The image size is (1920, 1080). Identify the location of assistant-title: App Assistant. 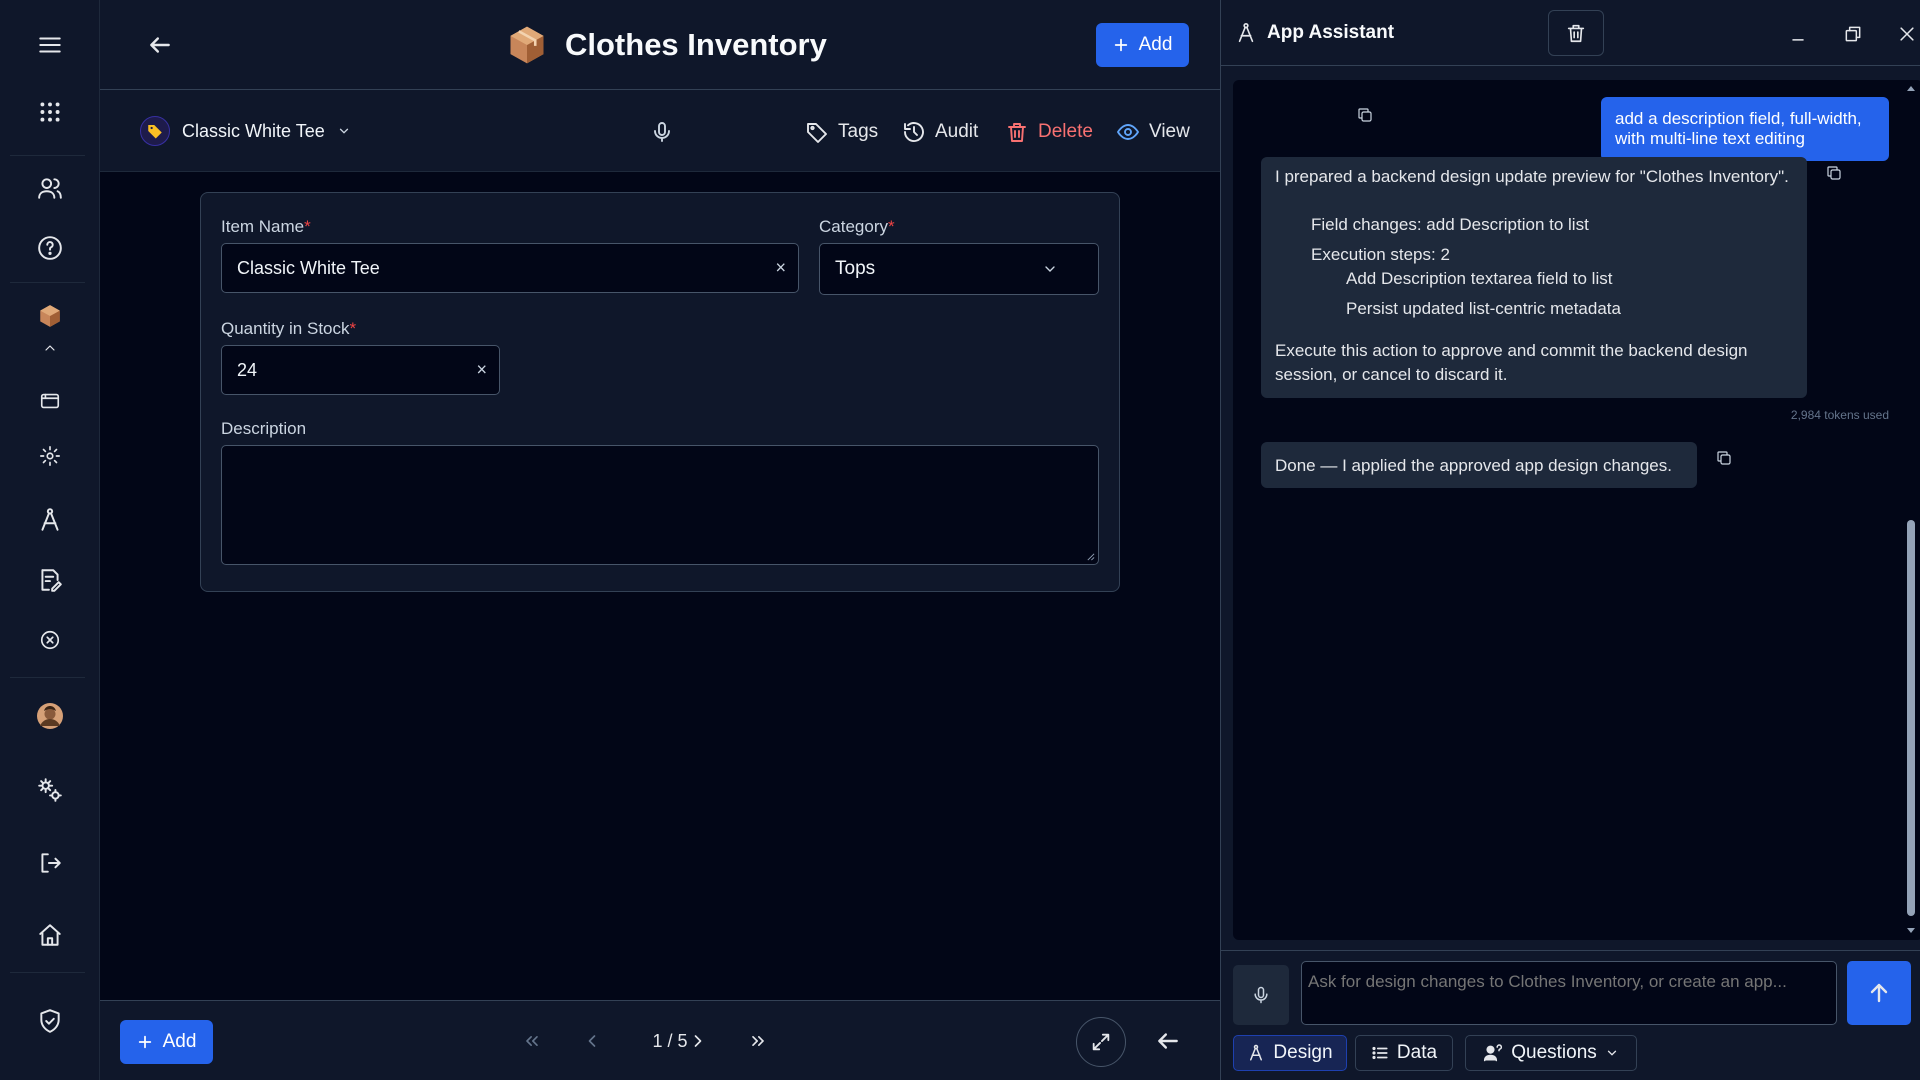
(1331, 32).